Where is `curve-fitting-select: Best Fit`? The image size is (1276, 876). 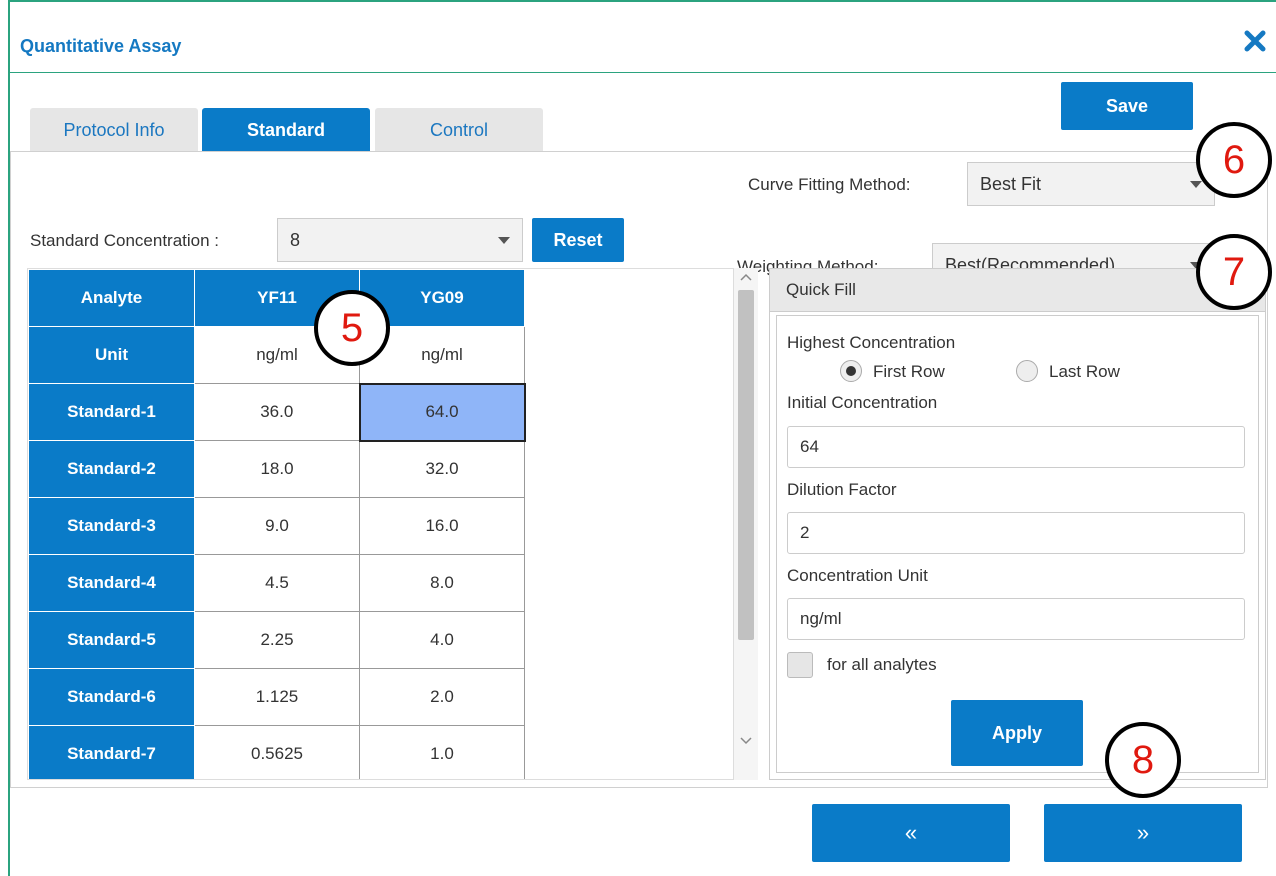
curve-fitting-select: Best Fit is located at coordinates (1091, 184).